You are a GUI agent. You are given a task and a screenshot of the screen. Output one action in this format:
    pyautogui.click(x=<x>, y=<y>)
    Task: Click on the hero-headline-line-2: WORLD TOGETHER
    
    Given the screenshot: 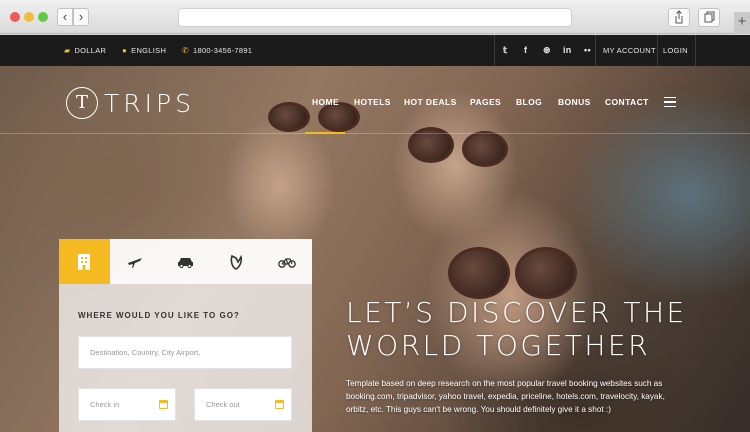 What is the action you would take?
    pyautogui.click(x=498, y=345)
    